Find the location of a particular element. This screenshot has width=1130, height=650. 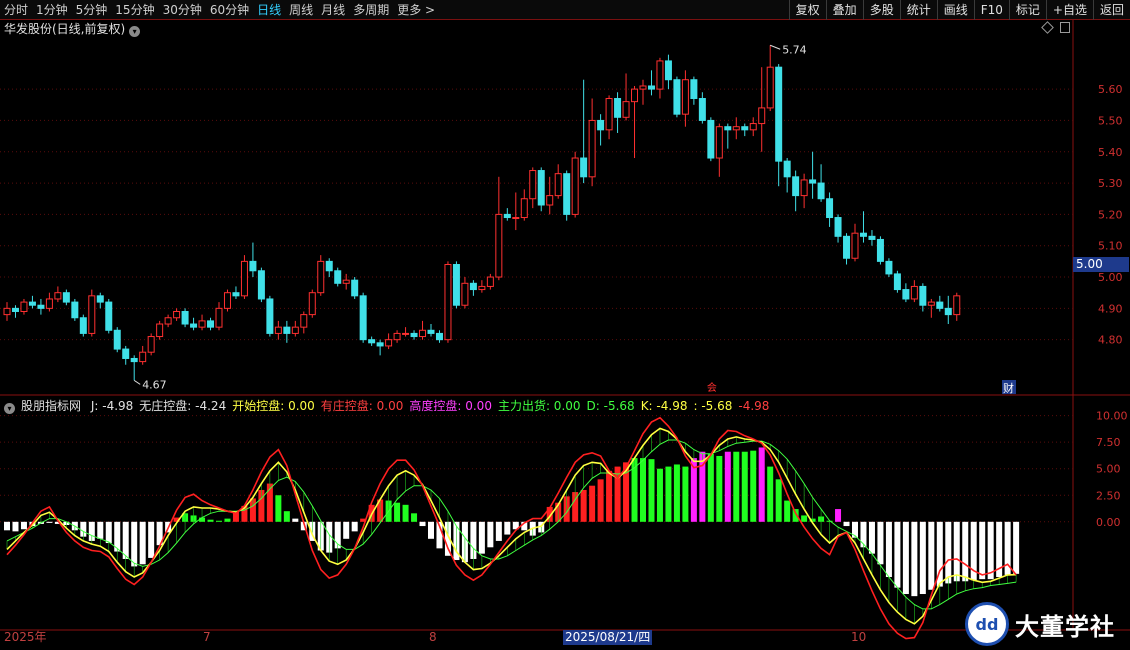

high-marker-line is located at coordinates (775, 47).